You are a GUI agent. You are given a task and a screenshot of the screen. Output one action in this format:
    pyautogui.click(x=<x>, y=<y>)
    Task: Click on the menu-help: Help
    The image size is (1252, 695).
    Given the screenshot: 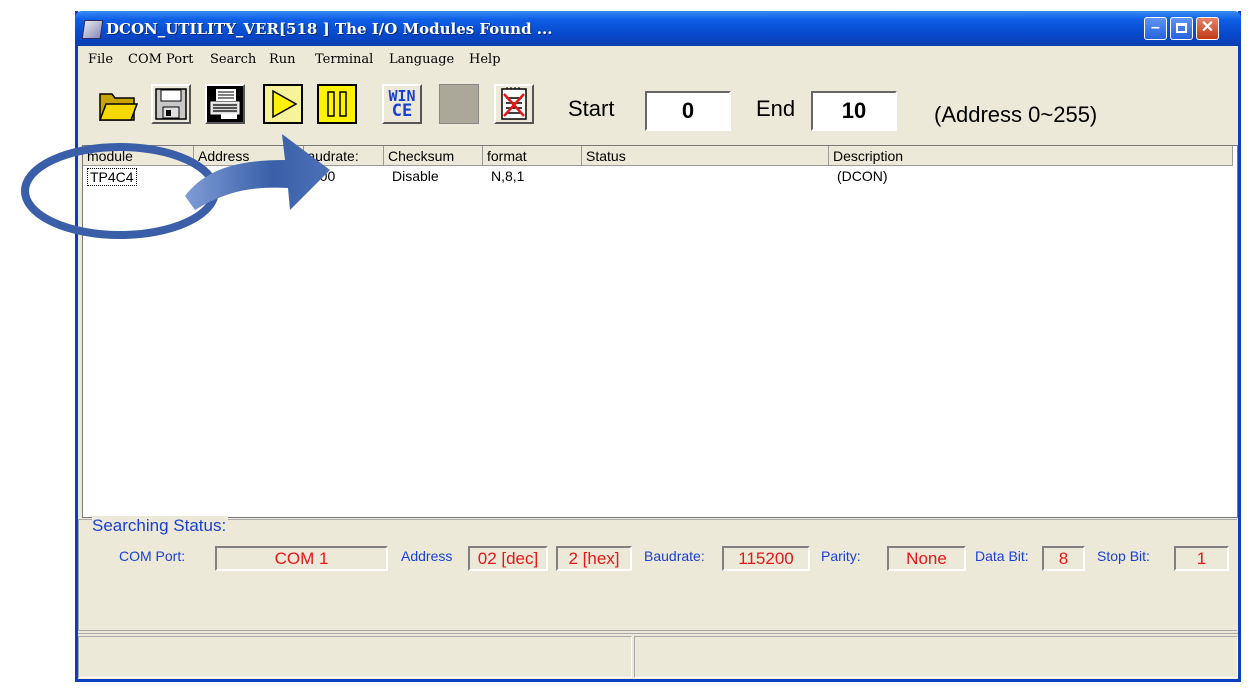 What is the action you would take?
    pyautogui.click(x=485, y=59)
    